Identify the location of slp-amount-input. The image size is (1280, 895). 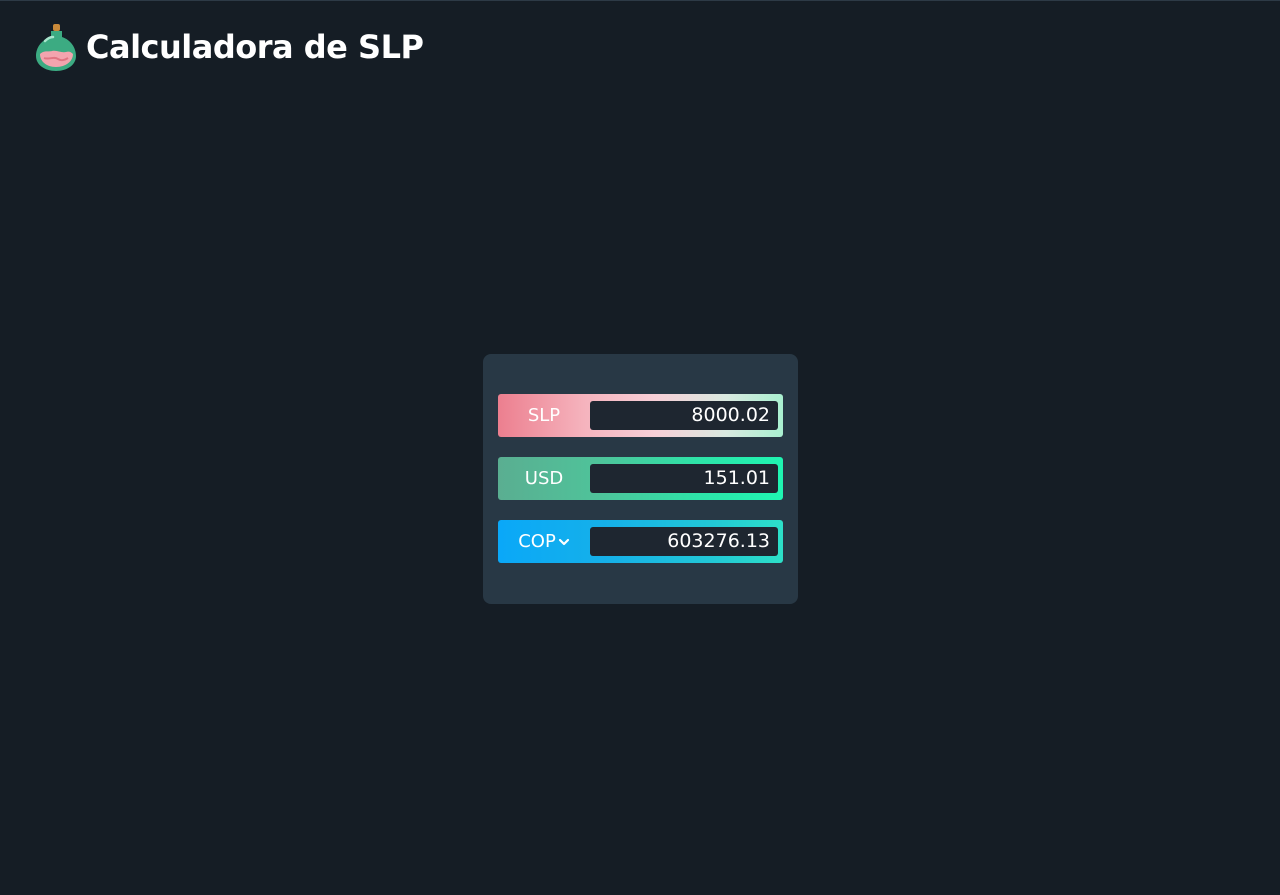
(684, 415).